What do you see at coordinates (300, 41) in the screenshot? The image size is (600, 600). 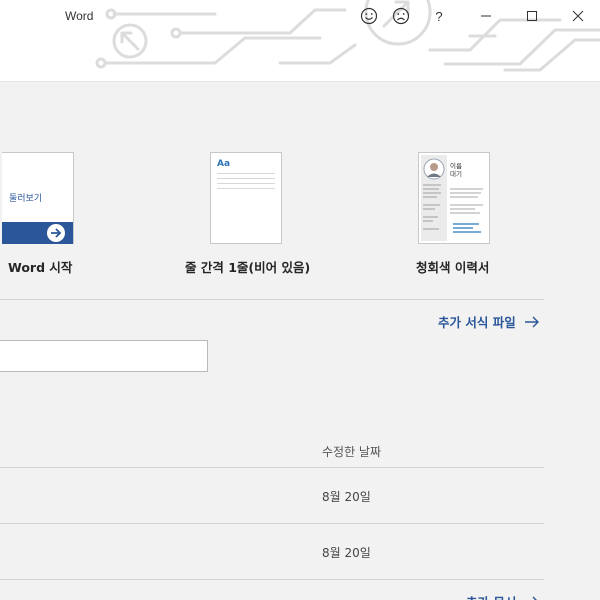 I see `title-bar: Word ?` at bounding box center [300, 41].